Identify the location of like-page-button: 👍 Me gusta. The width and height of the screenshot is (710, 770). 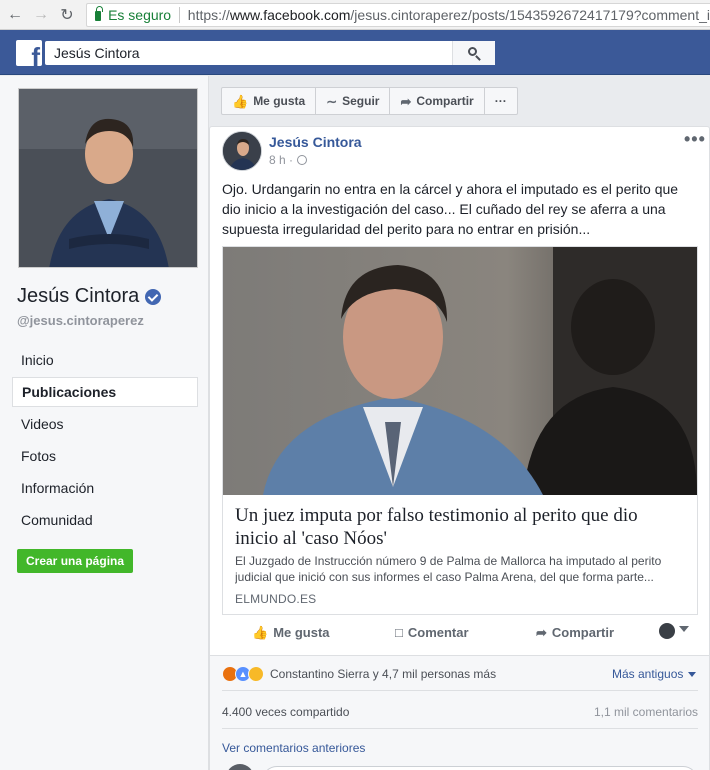
(269, 101).